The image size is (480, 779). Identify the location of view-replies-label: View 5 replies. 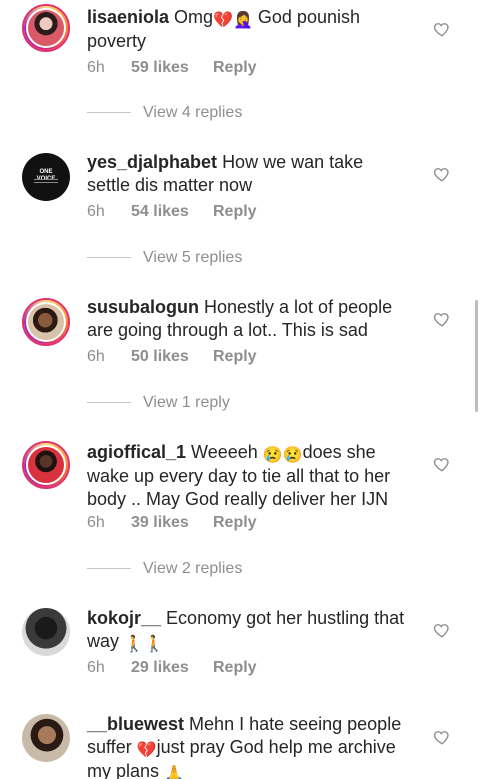
(193, 257).